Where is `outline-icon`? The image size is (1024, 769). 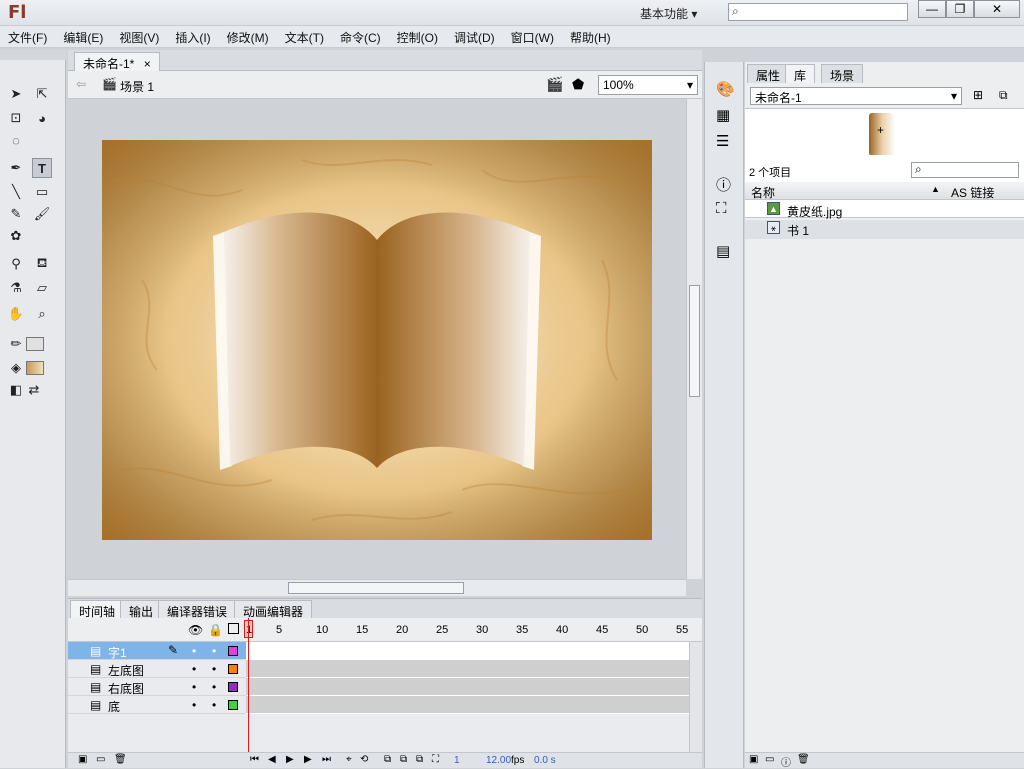 outline-icon is located at coordinates (233, 628).